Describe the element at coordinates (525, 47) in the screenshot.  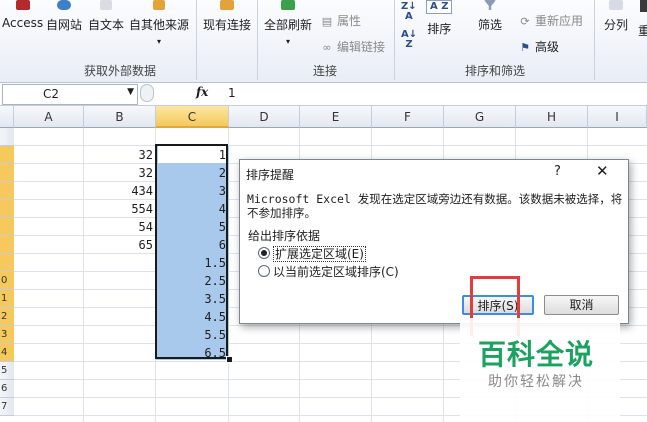
I see `advanced-filter-icon: ⚑` at that location.